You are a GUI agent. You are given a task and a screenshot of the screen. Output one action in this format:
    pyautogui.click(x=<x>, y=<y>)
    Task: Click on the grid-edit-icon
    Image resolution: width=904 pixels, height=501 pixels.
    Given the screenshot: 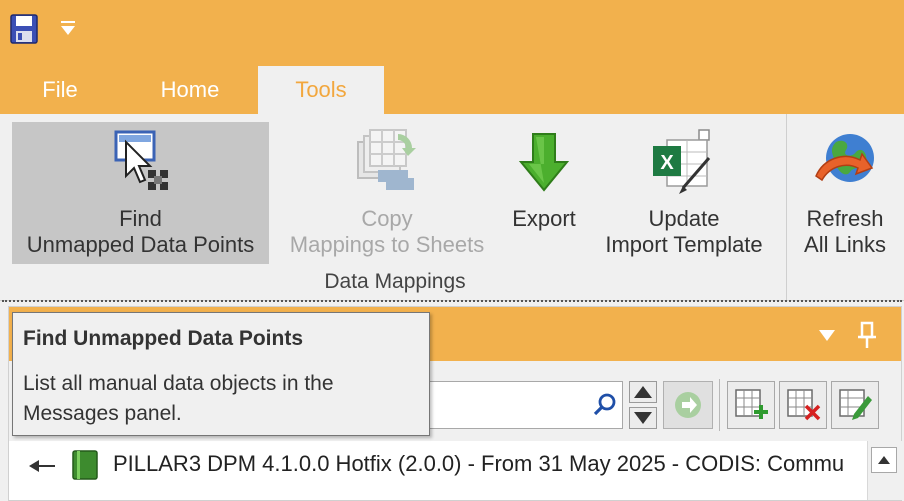 What is the action you would take?
    pyautogui.click(x=855, y=404)
    